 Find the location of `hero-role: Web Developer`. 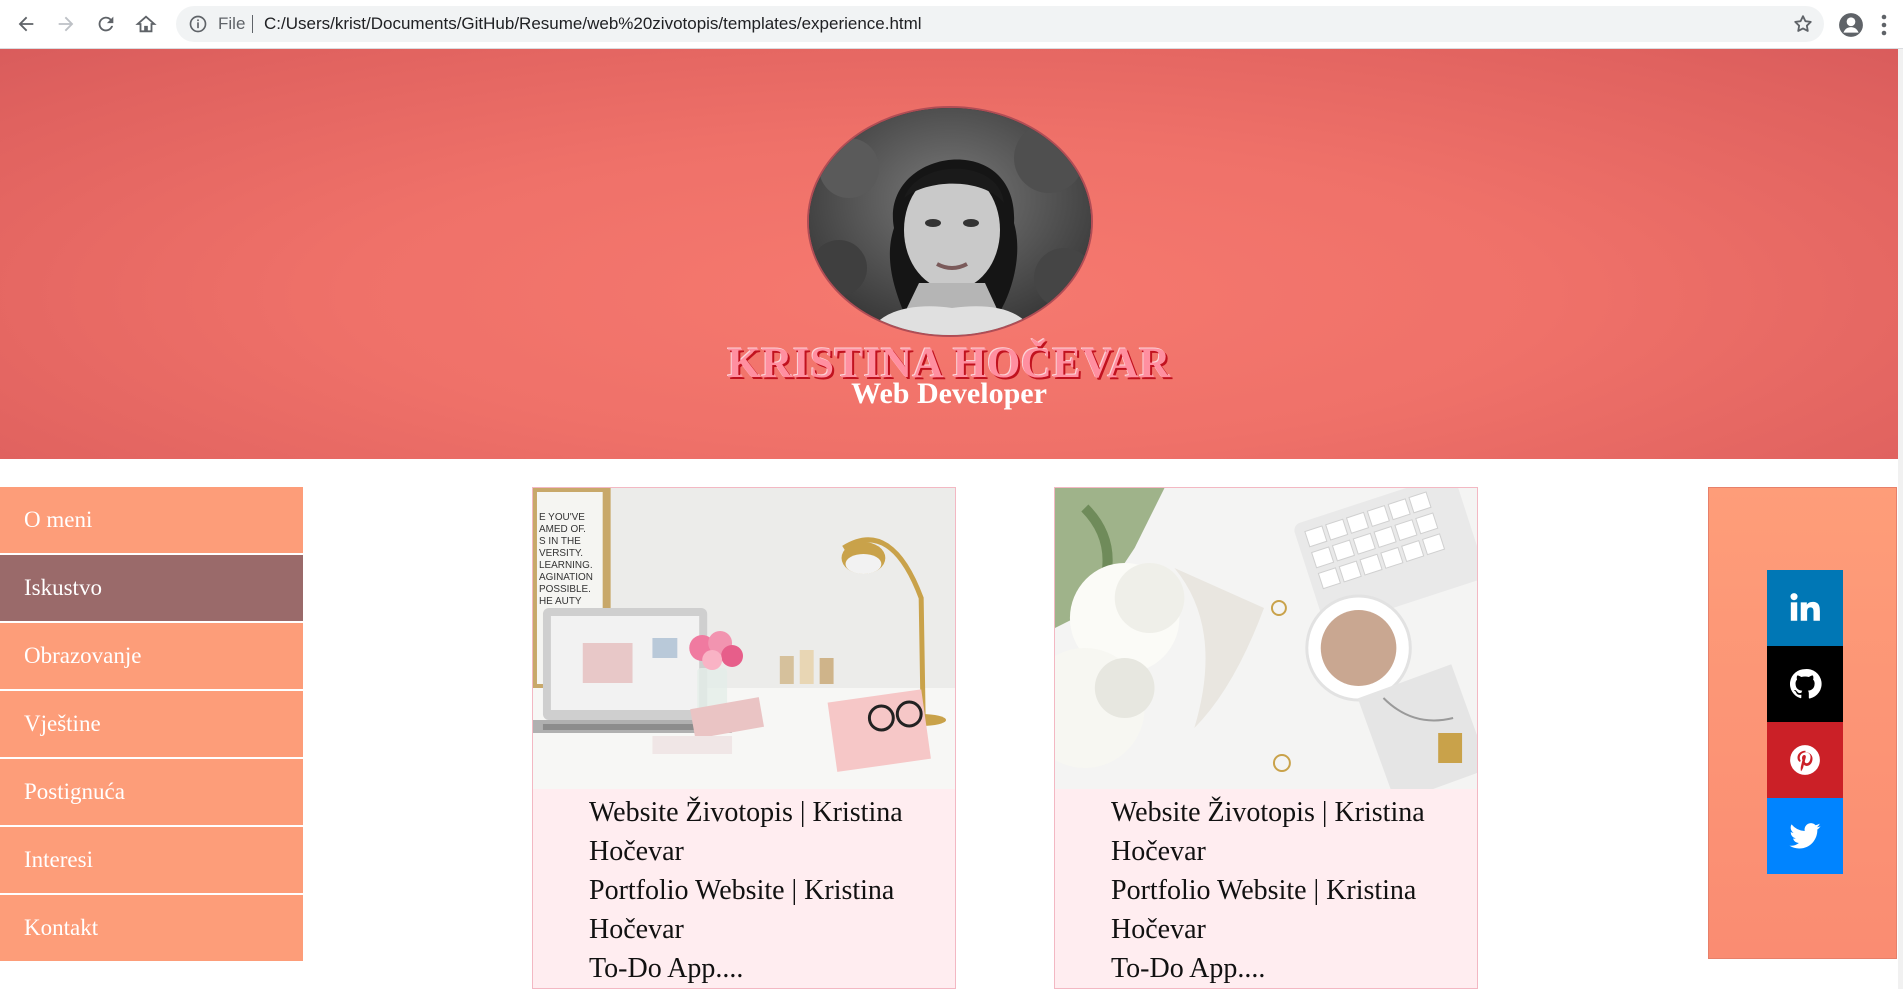

hero-role: Web Developer is located at coordinates (949, 393).